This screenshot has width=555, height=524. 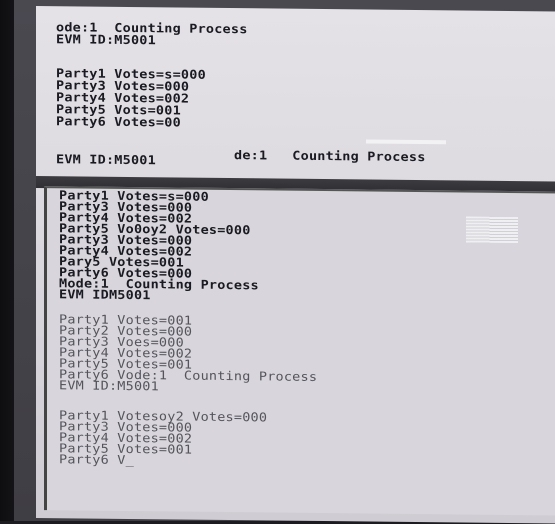 I want to click on upper-line-mode-2: de:1 Counting Process, so click(x=330, y=156).